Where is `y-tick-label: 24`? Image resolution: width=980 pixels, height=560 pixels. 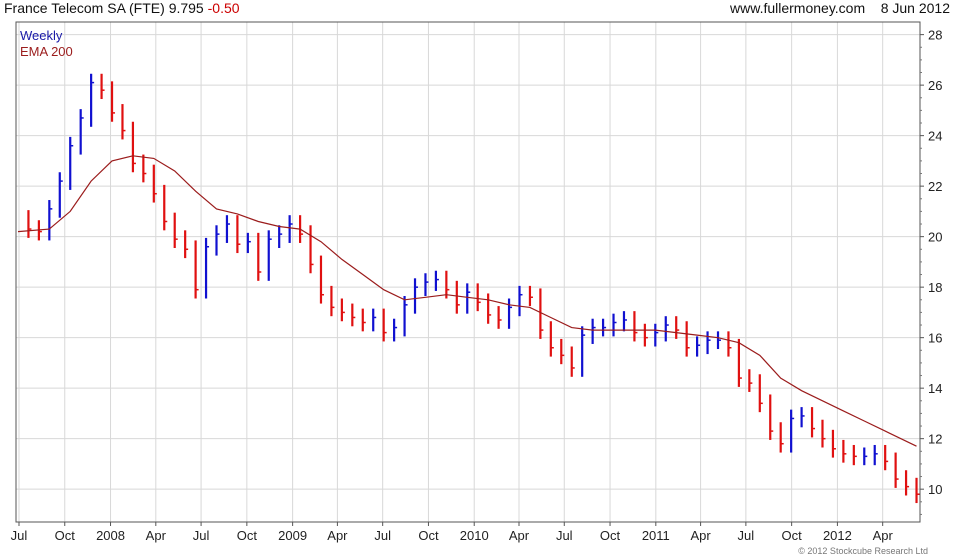
y-tick-label: 24 is located at coordinates (935, 136).